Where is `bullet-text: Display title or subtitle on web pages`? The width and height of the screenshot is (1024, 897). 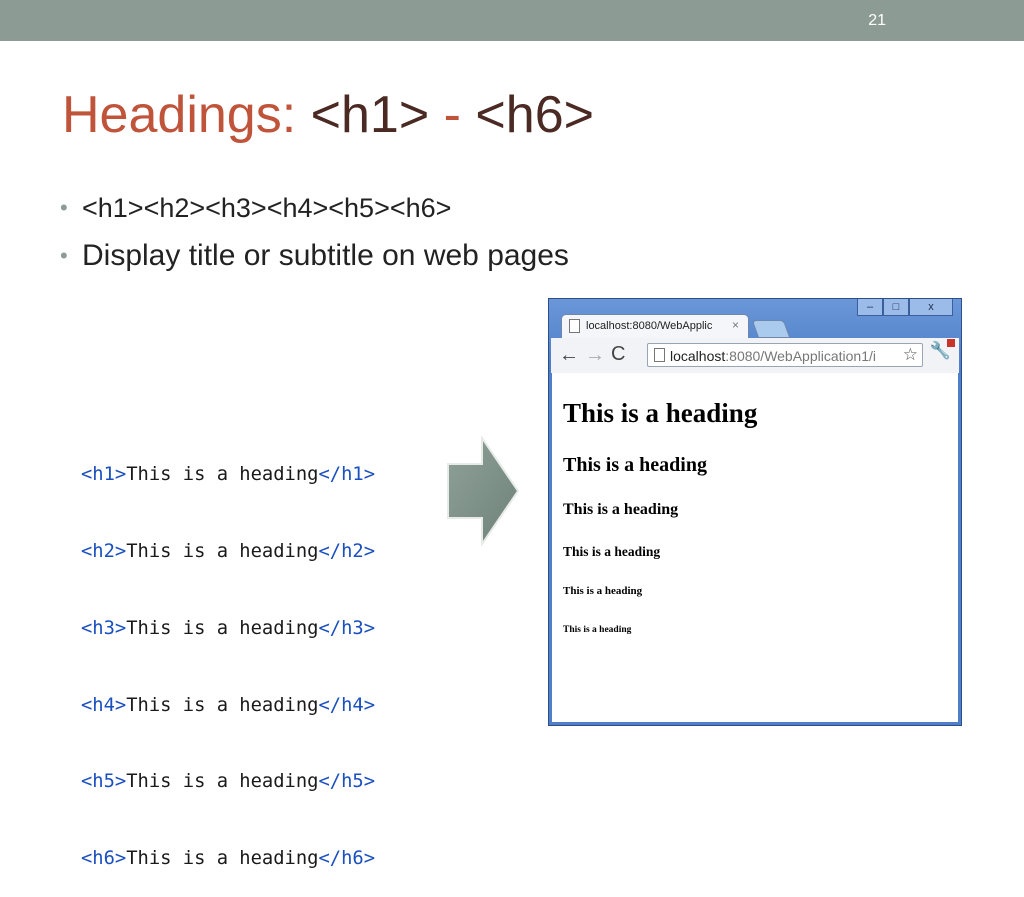 bullet-text: Display title or subtitle on web pages is located at coordinates (325, 255).